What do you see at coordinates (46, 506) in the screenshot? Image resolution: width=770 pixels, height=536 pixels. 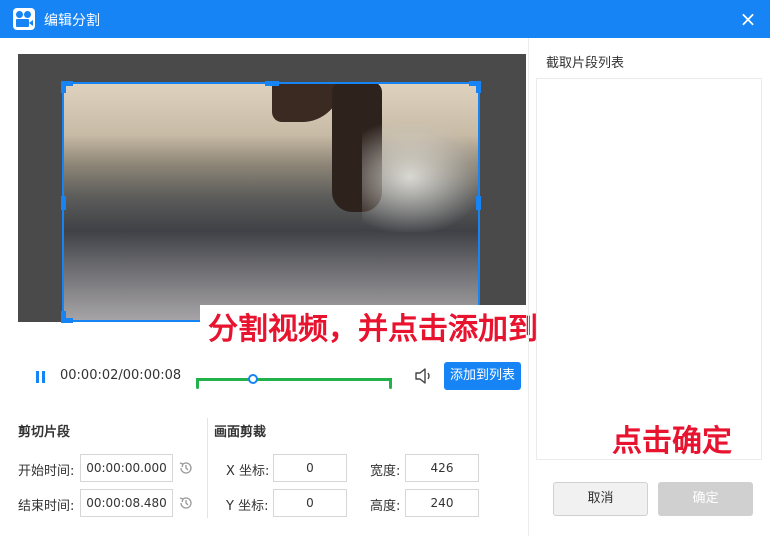 I see `end-time-label: 结束时间:` at bounding box center [46, 506].